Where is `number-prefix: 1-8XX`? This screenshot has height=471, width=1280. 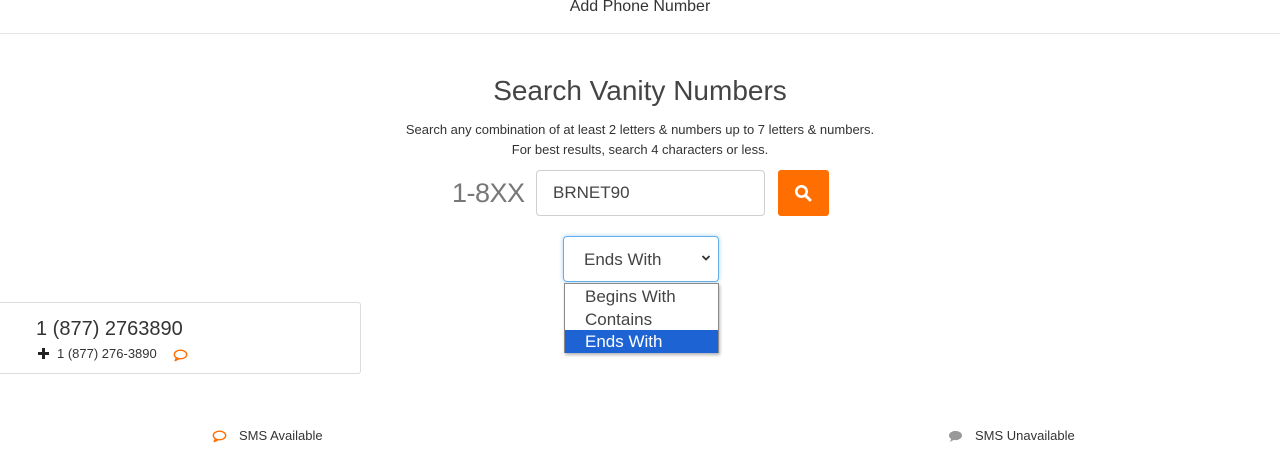 number-prefix: 1-8XX is located at coordinates (488, 193).